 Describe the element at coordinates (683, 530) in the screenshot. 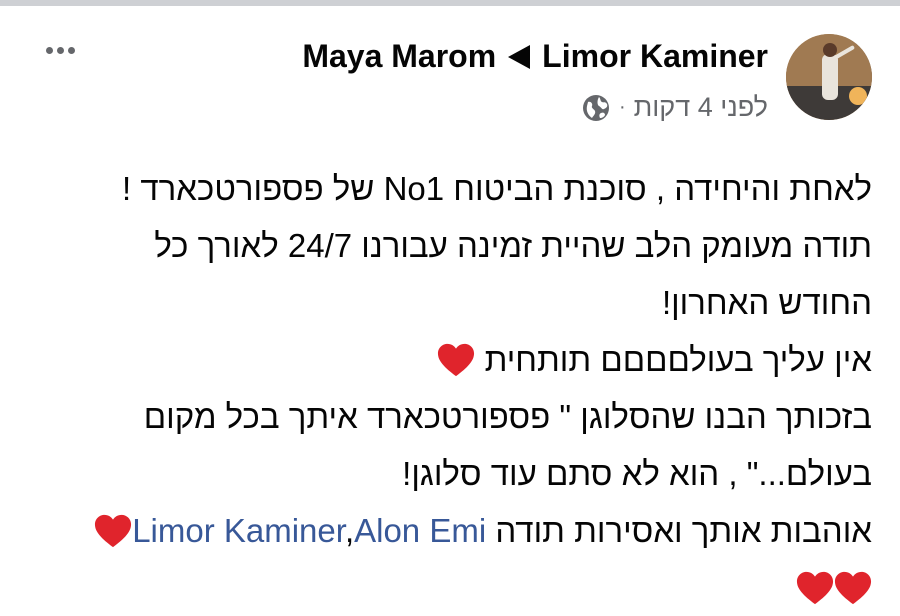

I see `post-line-text: אוהבות אותך ואסירות תודה` at that location.